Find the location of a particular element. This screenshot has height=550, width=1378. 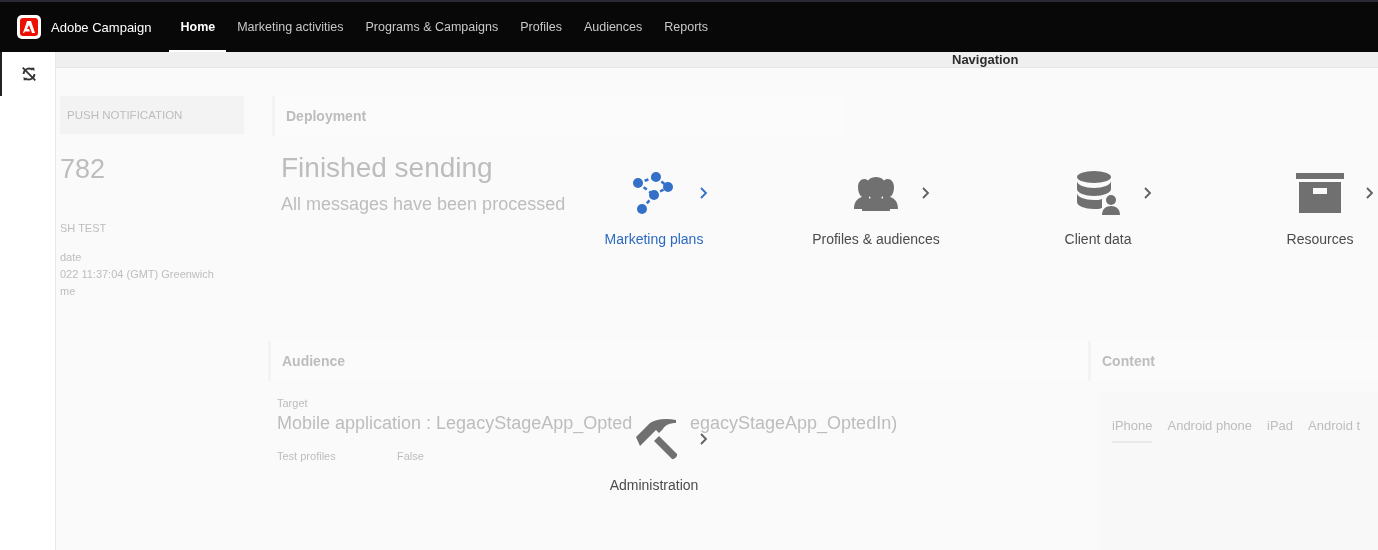

date-label: date is located at coordinates (71, 257).